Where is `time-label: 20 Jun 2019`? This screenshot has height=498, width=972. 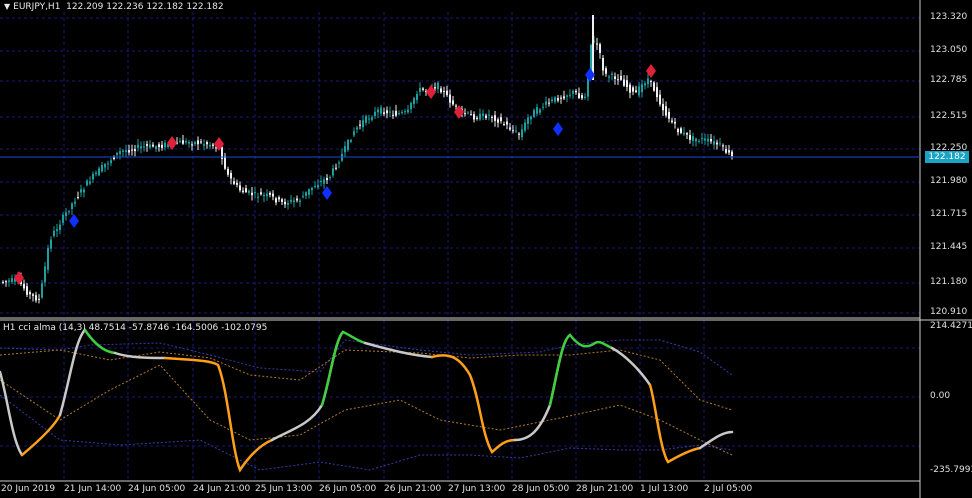
time-label: 20 Jun 2019 is located at coordinates (28, 489).